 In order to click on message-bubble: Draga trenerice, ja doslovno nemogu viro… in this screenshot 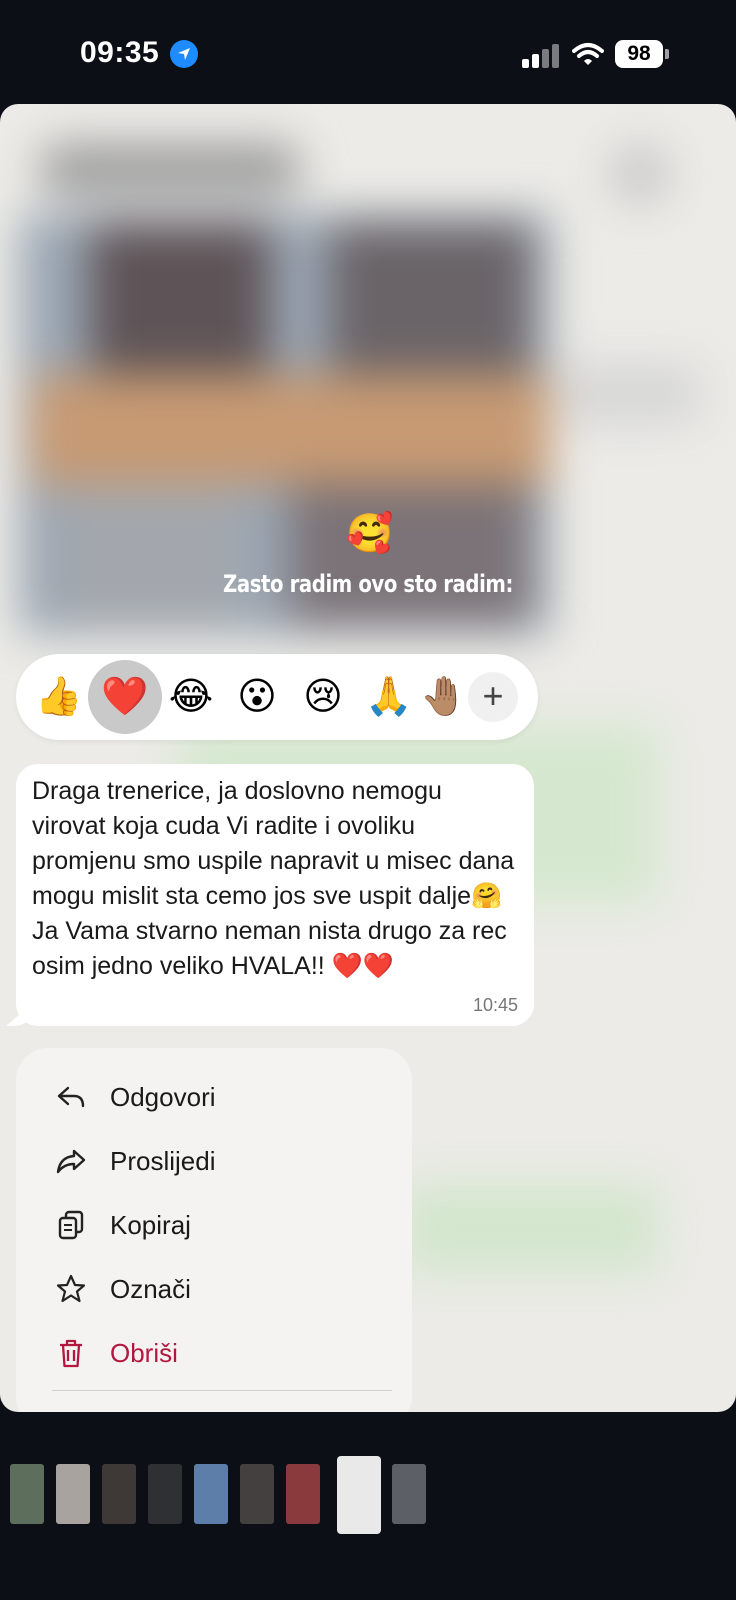, I will do `click(275, 895)`.